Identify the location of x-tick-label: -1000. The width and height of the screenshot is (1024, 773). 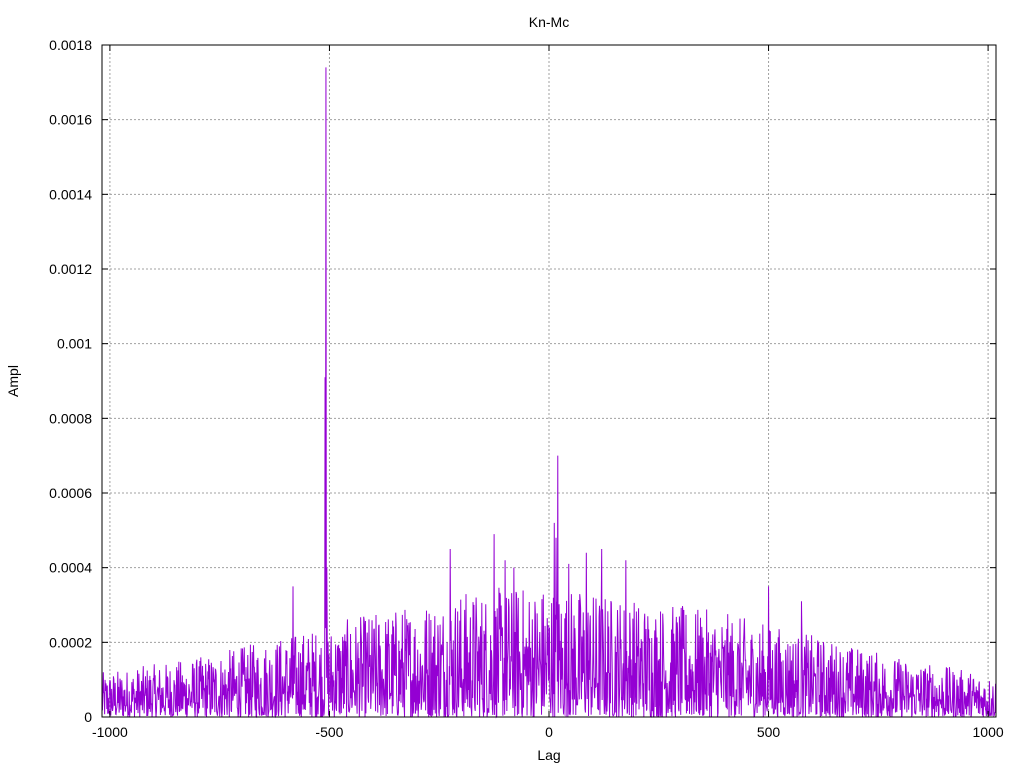
(110, 732).